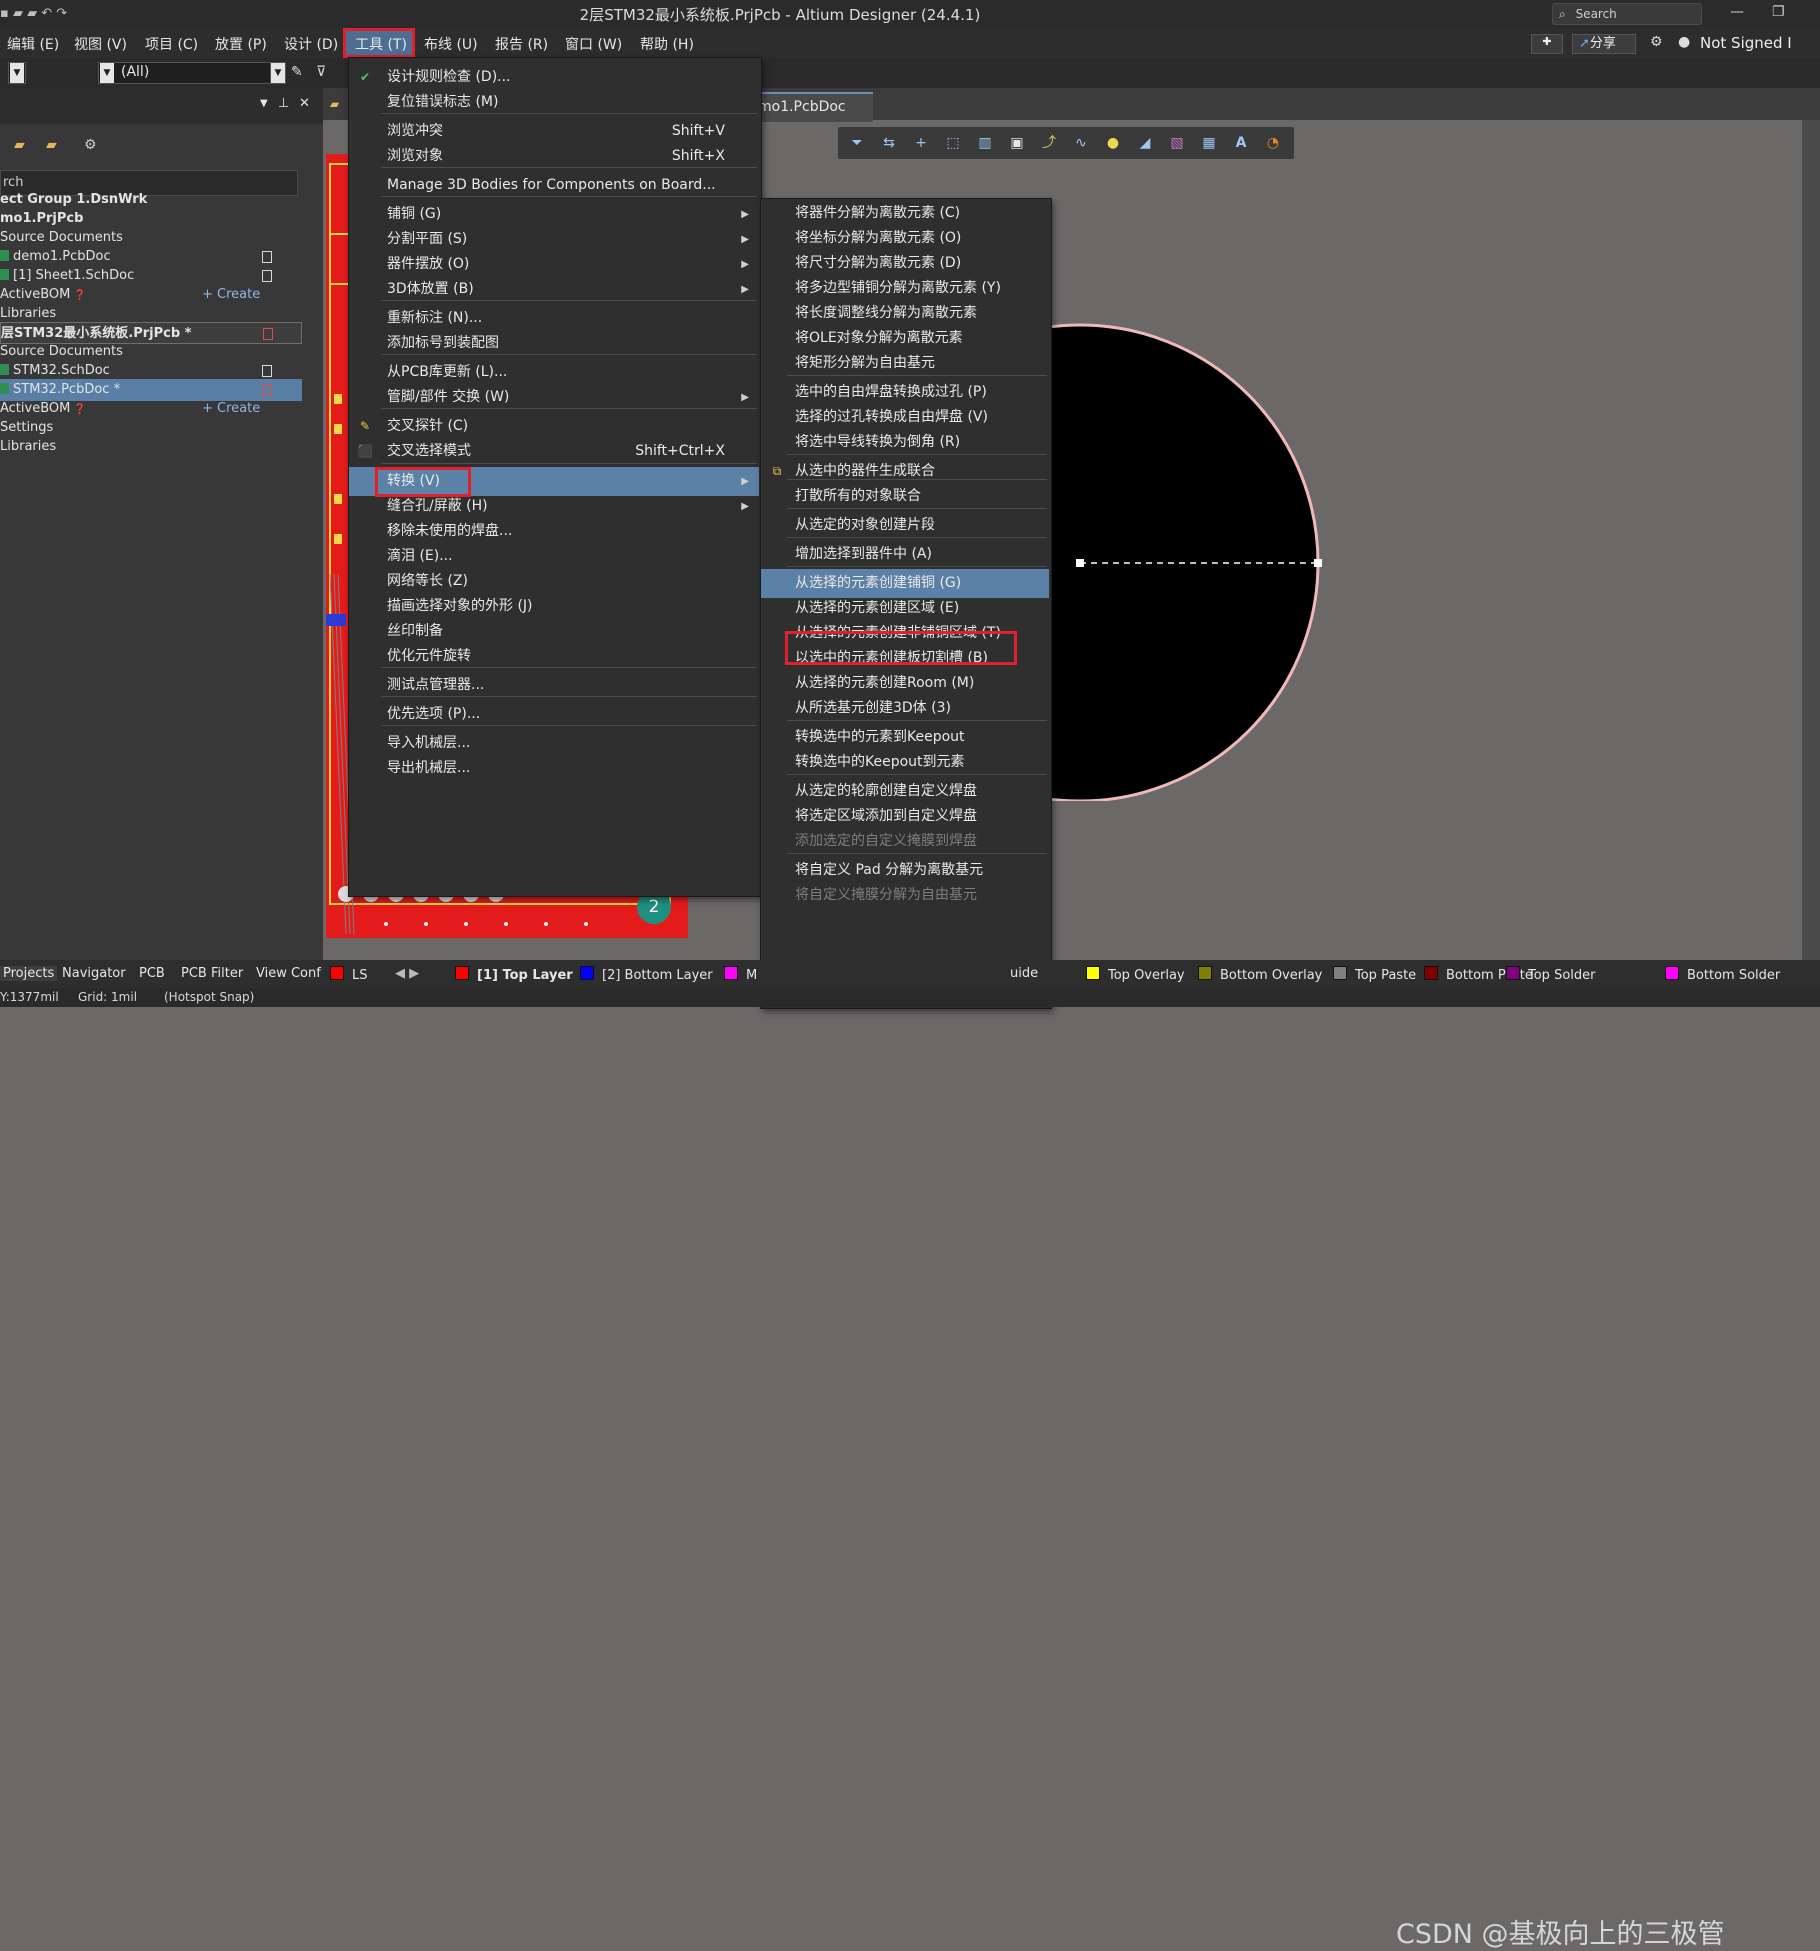 The image size is (1820, 1951). Describe the element at coordinates (910, 997) in the screenshot. I see `status-bar: Y:1377mil Grid: 1mil (Hotspot Snap)` at that location.